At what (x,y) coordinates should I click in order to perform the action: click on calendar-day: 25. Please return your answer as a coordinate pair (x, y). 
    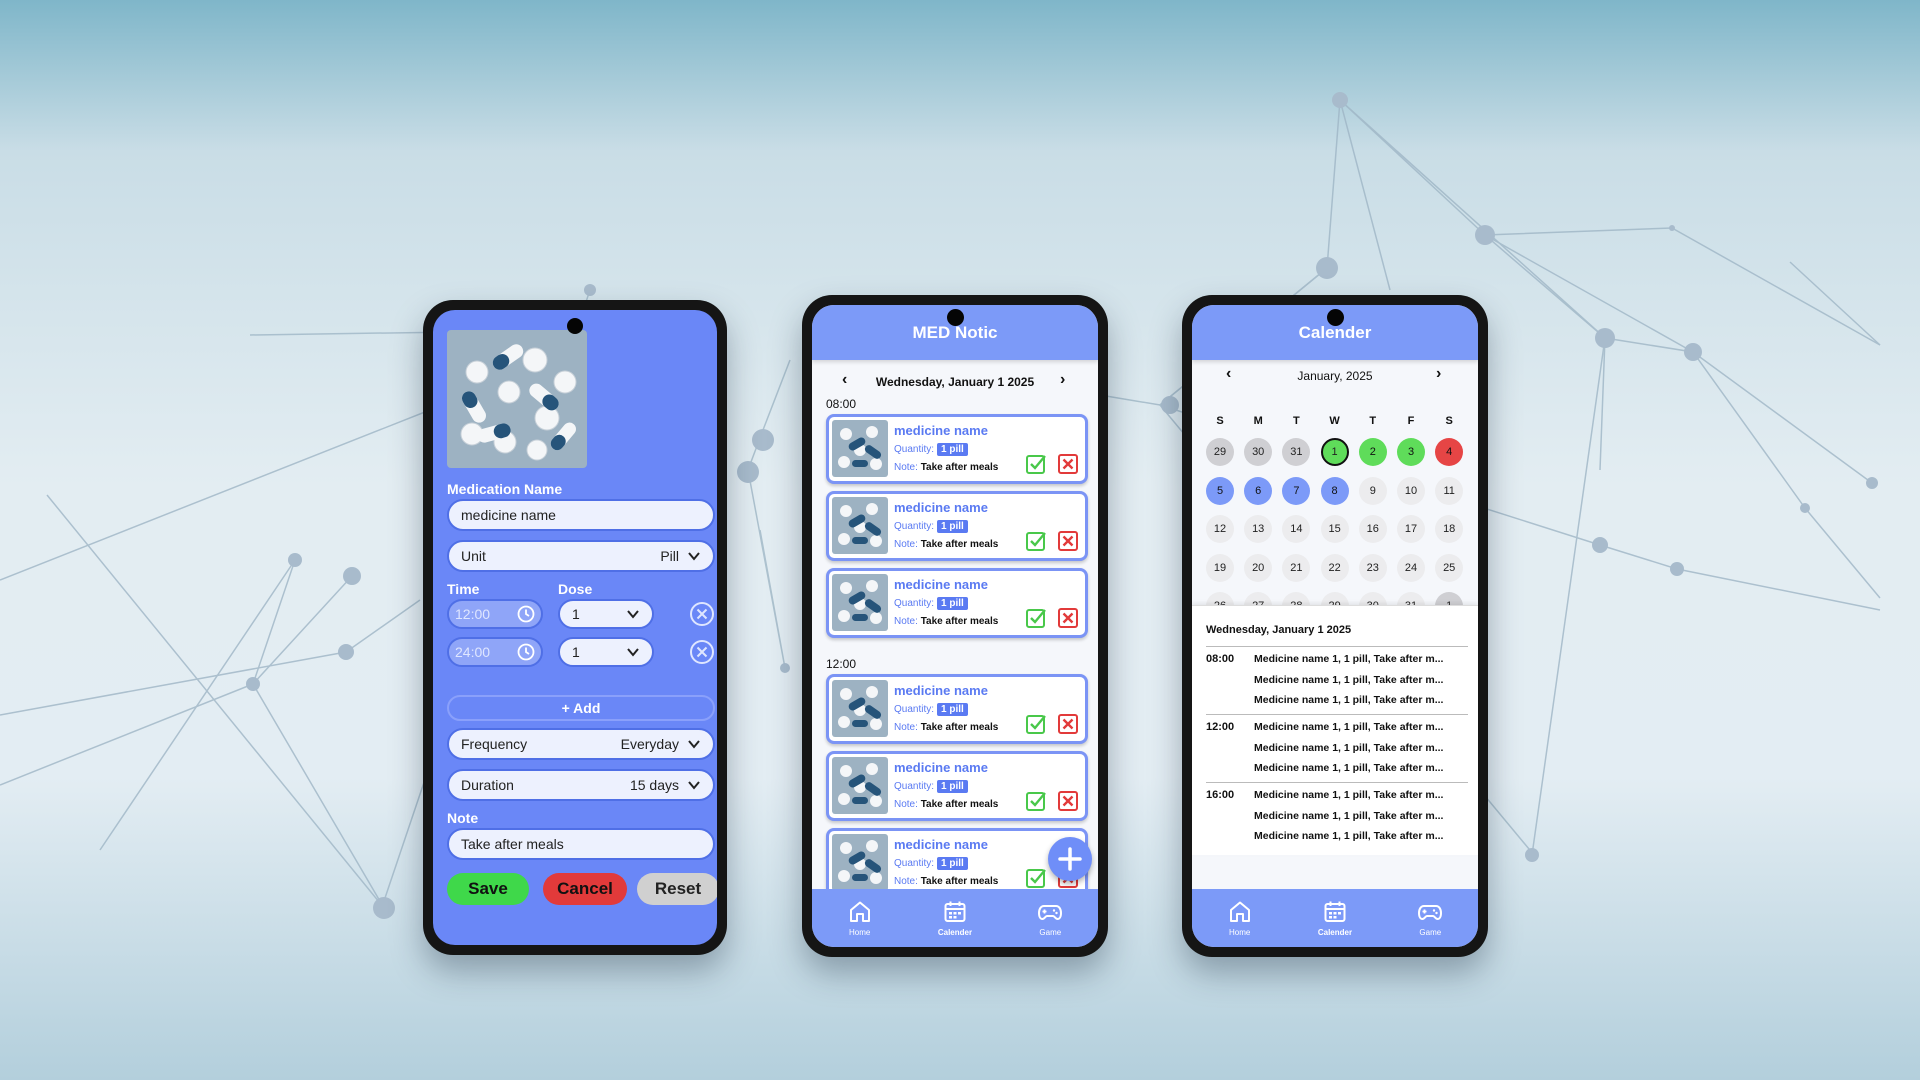
    Looking at the image, I should click on (1449, 567).